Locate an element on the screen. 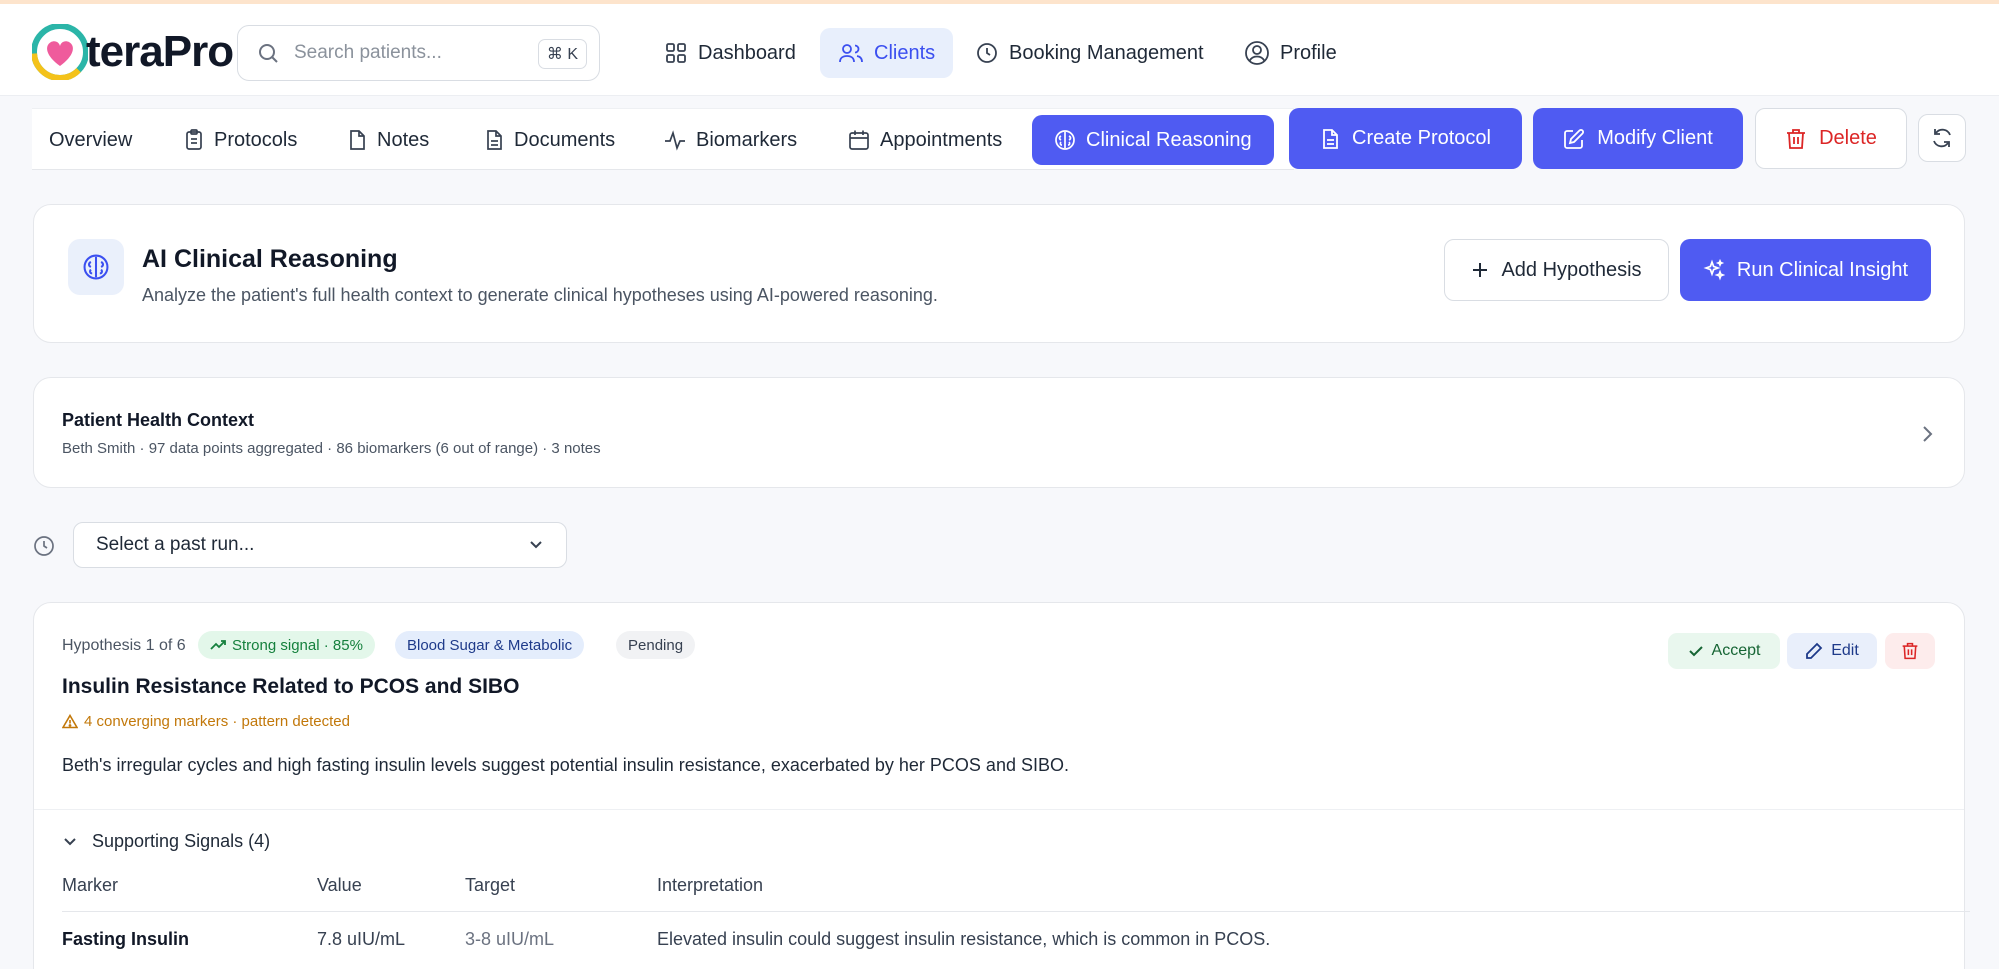  chevron-right-icon is located at coordinates (1928, 434).